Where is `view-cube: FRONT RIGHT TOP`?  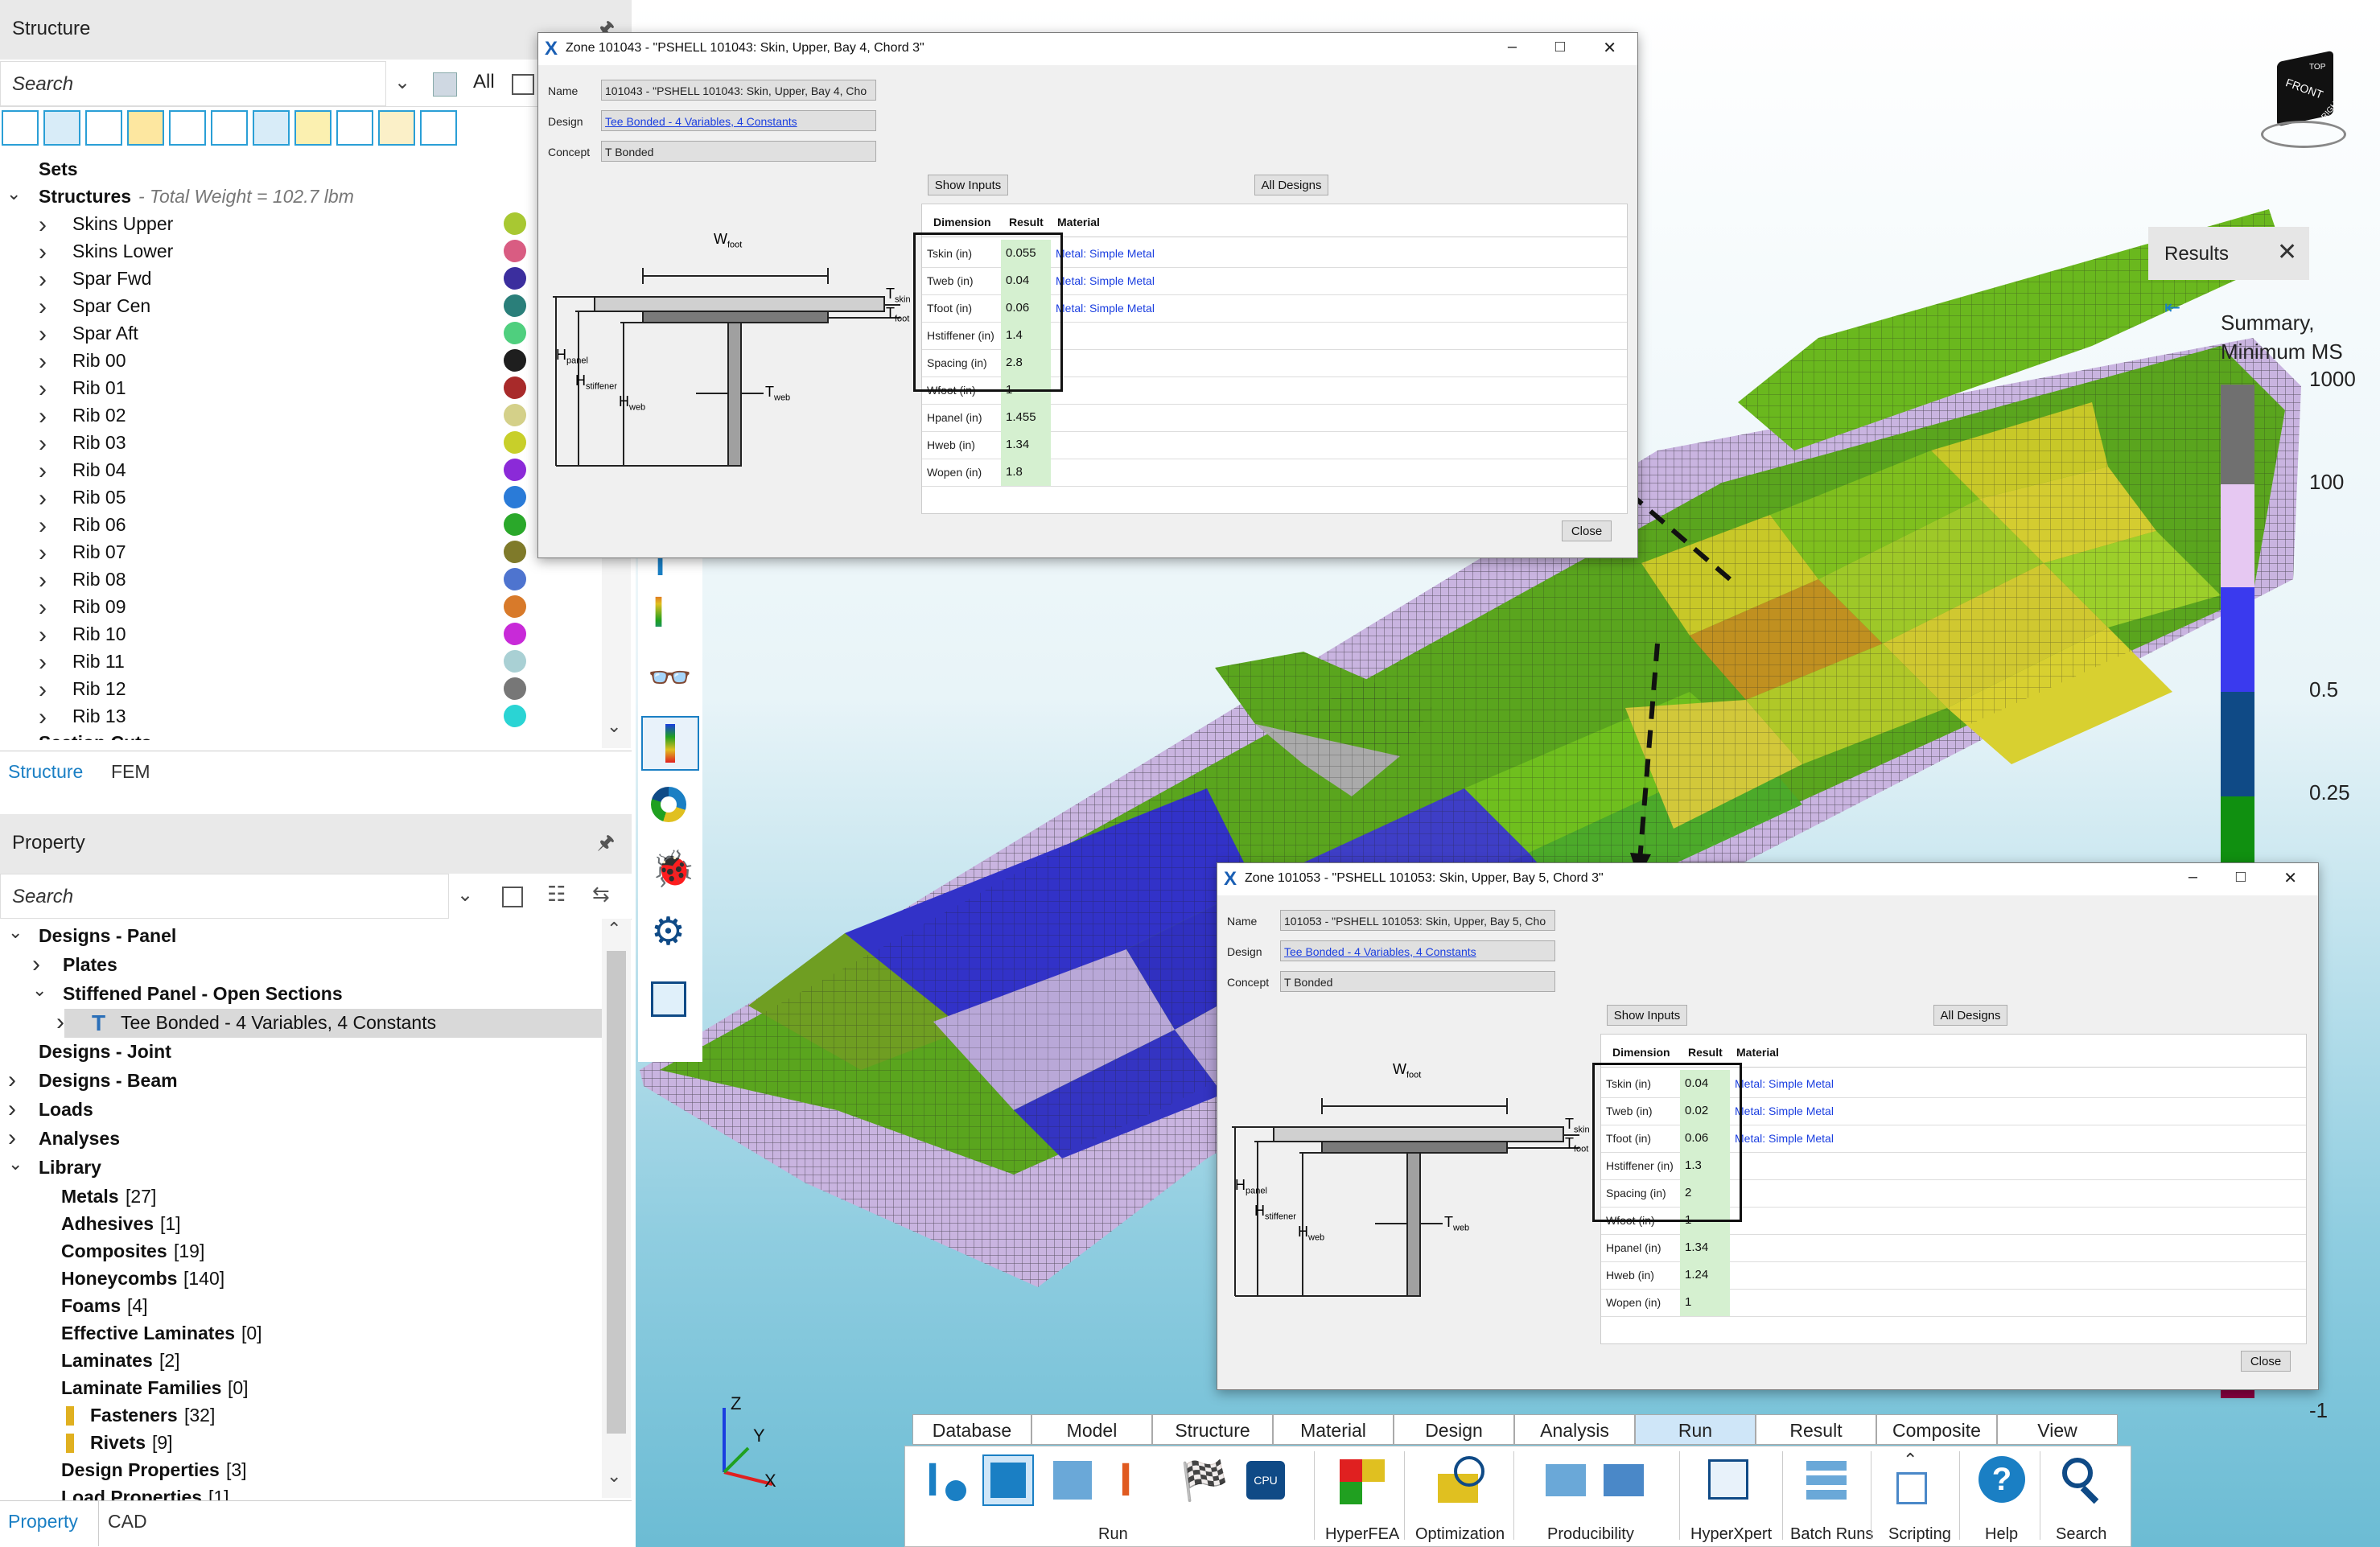
view-cube: FRONT RIGHT TOP is located at coordinates (2300, 98).